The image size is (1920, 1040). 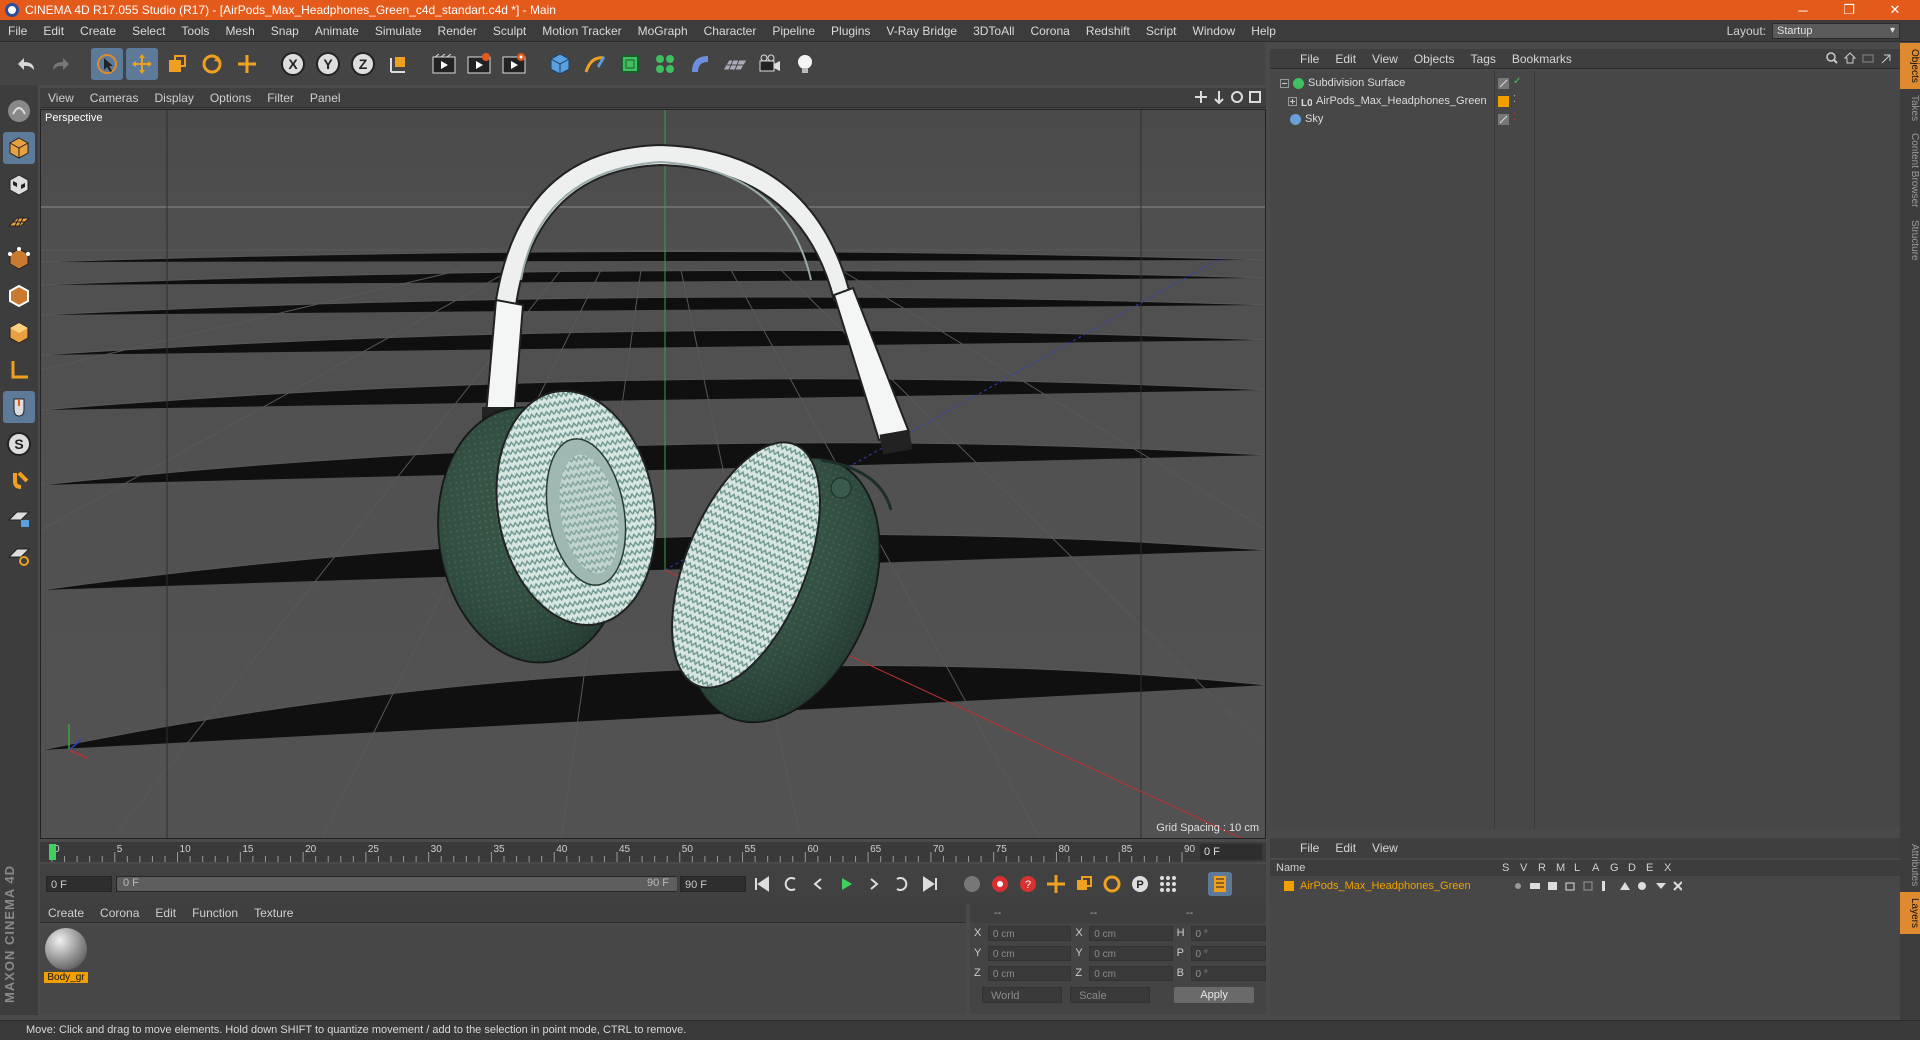 I want to click on tab-content-browser: Content Browser, so click(x=1910, y=170).